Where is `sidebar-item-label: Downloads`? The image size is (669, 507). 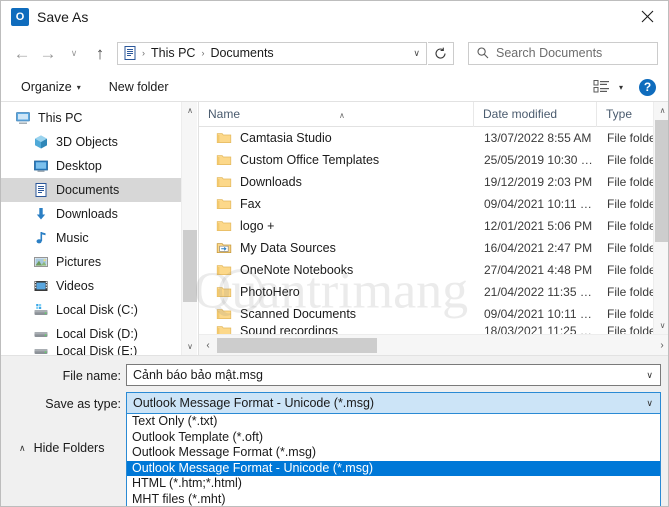 sidebar-item-label: Downloads is located at coordinates (87, 214).